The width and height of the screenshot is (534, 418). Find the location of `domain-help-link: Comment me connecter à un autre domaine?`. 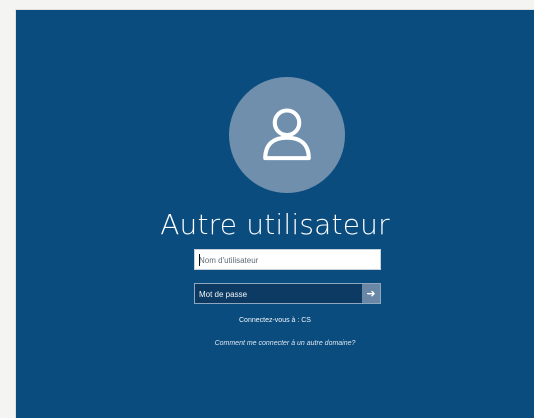

domain-help-link: Comment me connecter à un autre domaine? is located at coordinates (285, 344).